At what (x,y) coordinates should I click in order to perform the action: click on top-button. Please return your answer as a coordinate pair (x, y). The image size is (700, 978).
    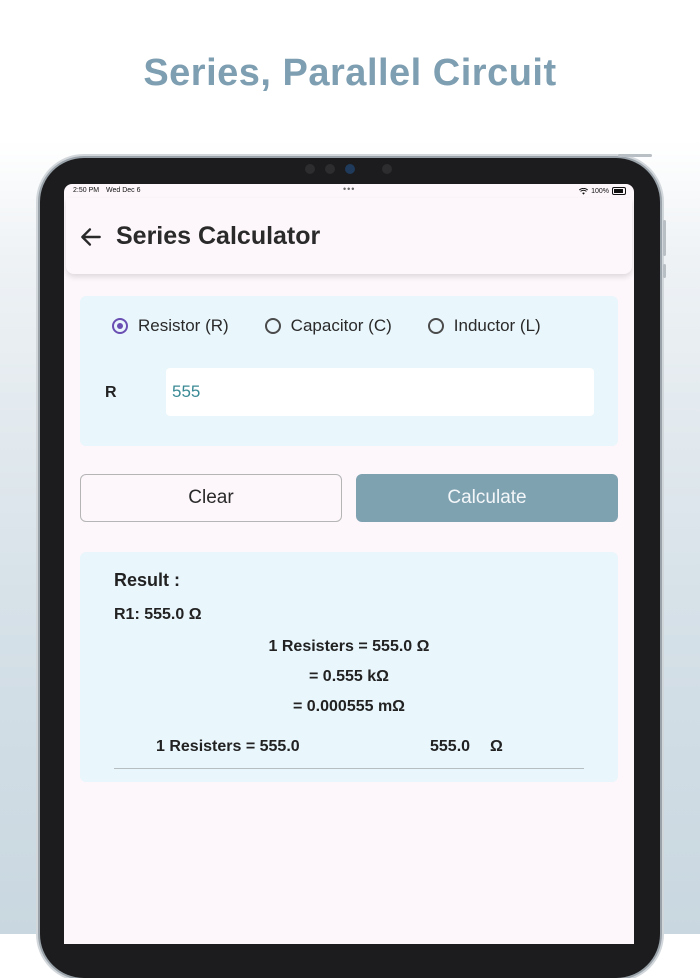
    Looking at the image, I should click on (635, 155).